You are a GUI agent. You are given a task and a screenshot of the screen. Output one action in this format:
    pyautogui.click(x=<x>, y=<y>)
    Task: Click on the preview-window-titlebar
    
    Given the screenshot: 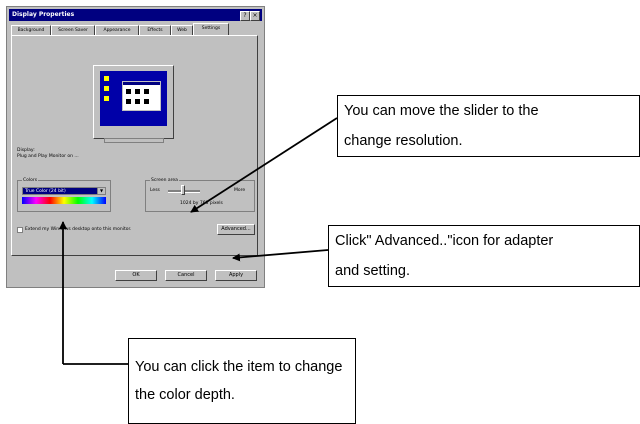 What is the action you would take?
    pyautogui.click(x=141, y=83)
    